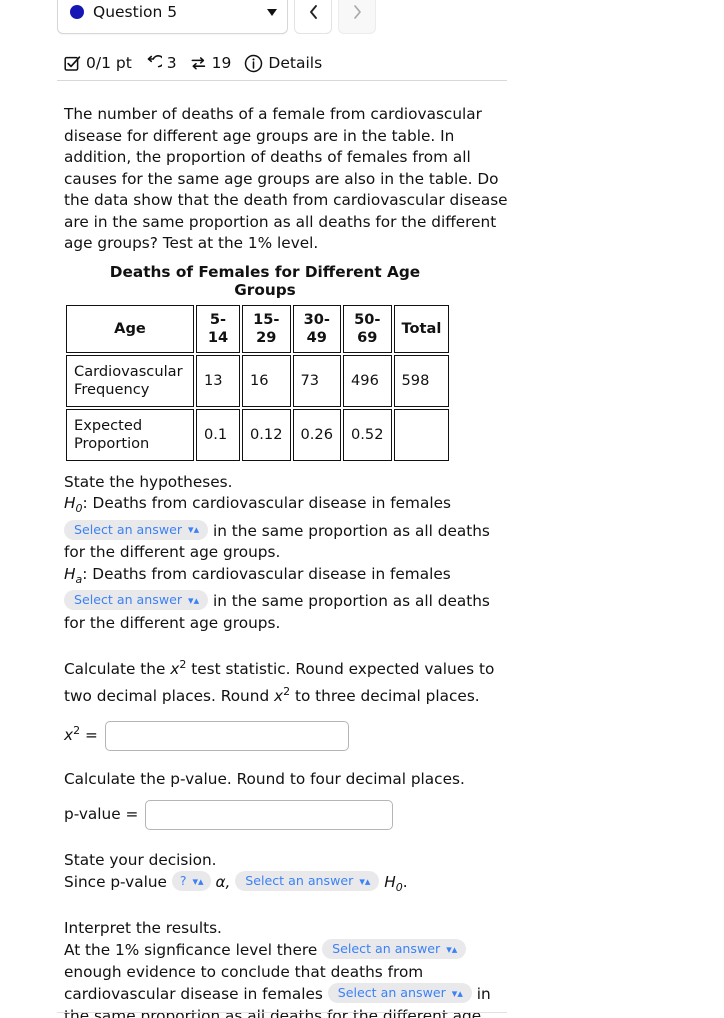 Image resolution: width=724 pixels, height=1018 pixels. I want to click on score-value: 0/1 pt, so click(109, 63).